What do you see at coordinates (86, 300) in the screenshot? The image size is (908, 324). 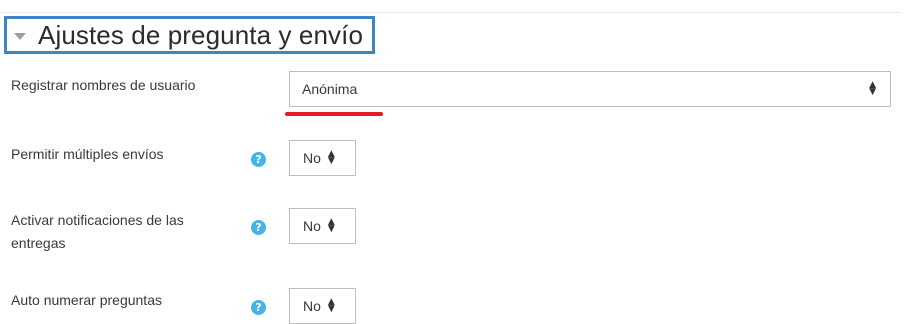 I see `autonumber-label: Auto numerar preguntas` at bounding box center [86, 300].